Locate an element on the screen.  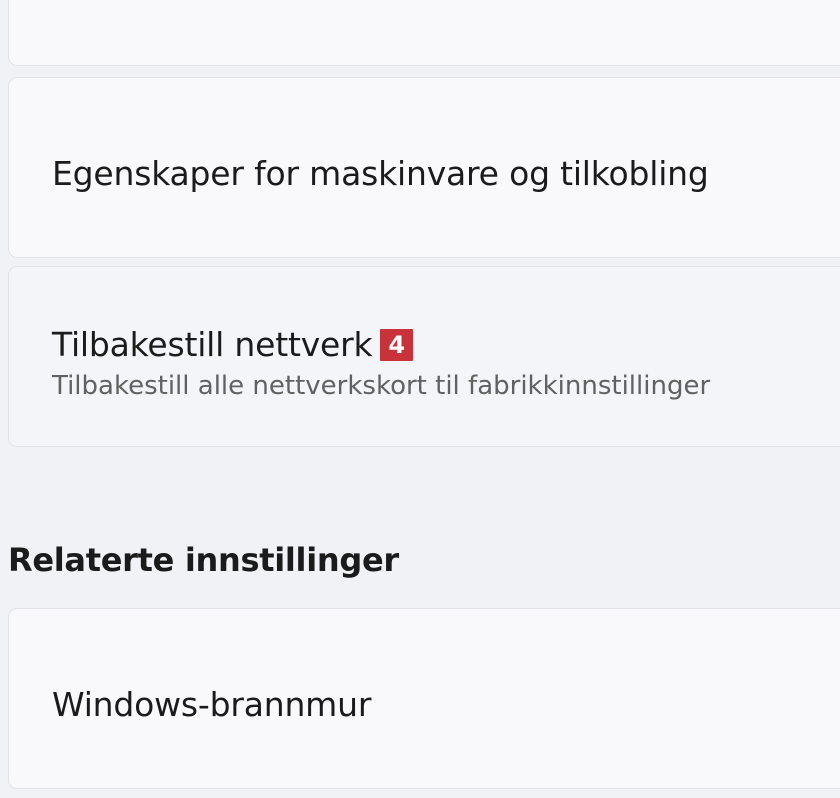
card-title-text: Tilbakestill nettverk is located at coordinates (212, 344).